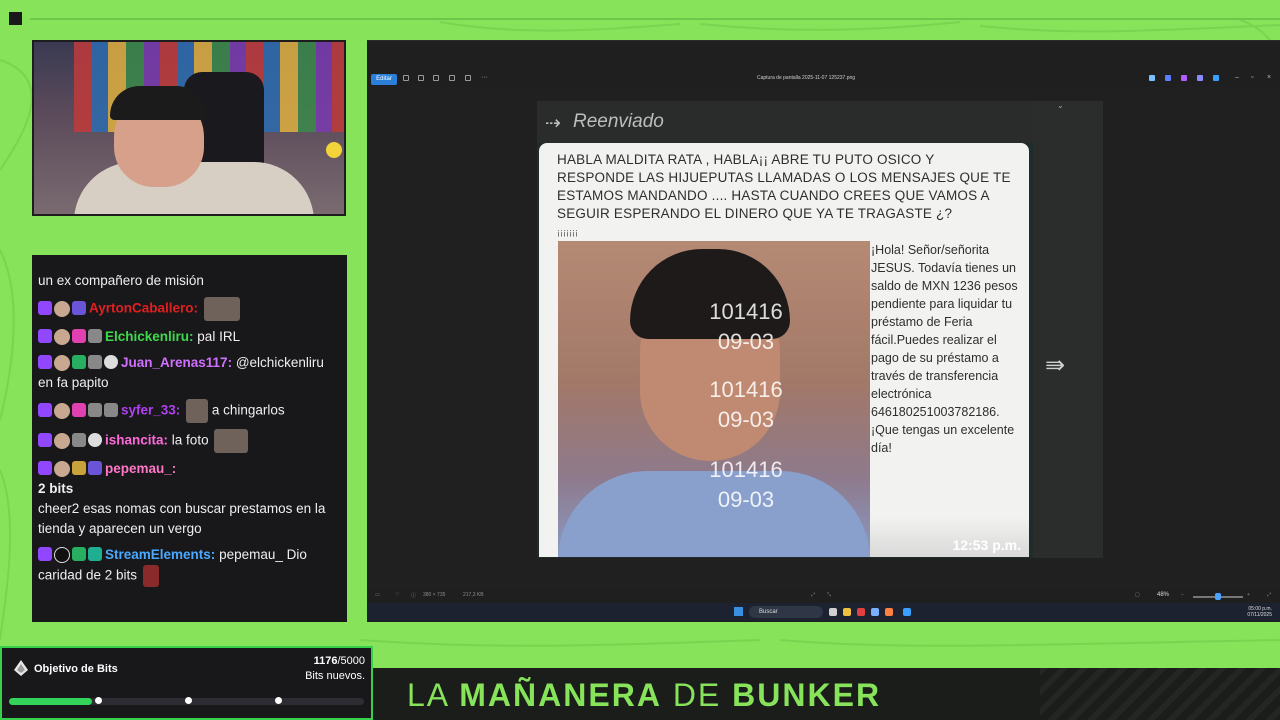 The image size is (1280, 720). Describe the element at coordinates (189, 411) in the screenshot. I see `chat-message: syfer_33: a chingarlos` at that location.